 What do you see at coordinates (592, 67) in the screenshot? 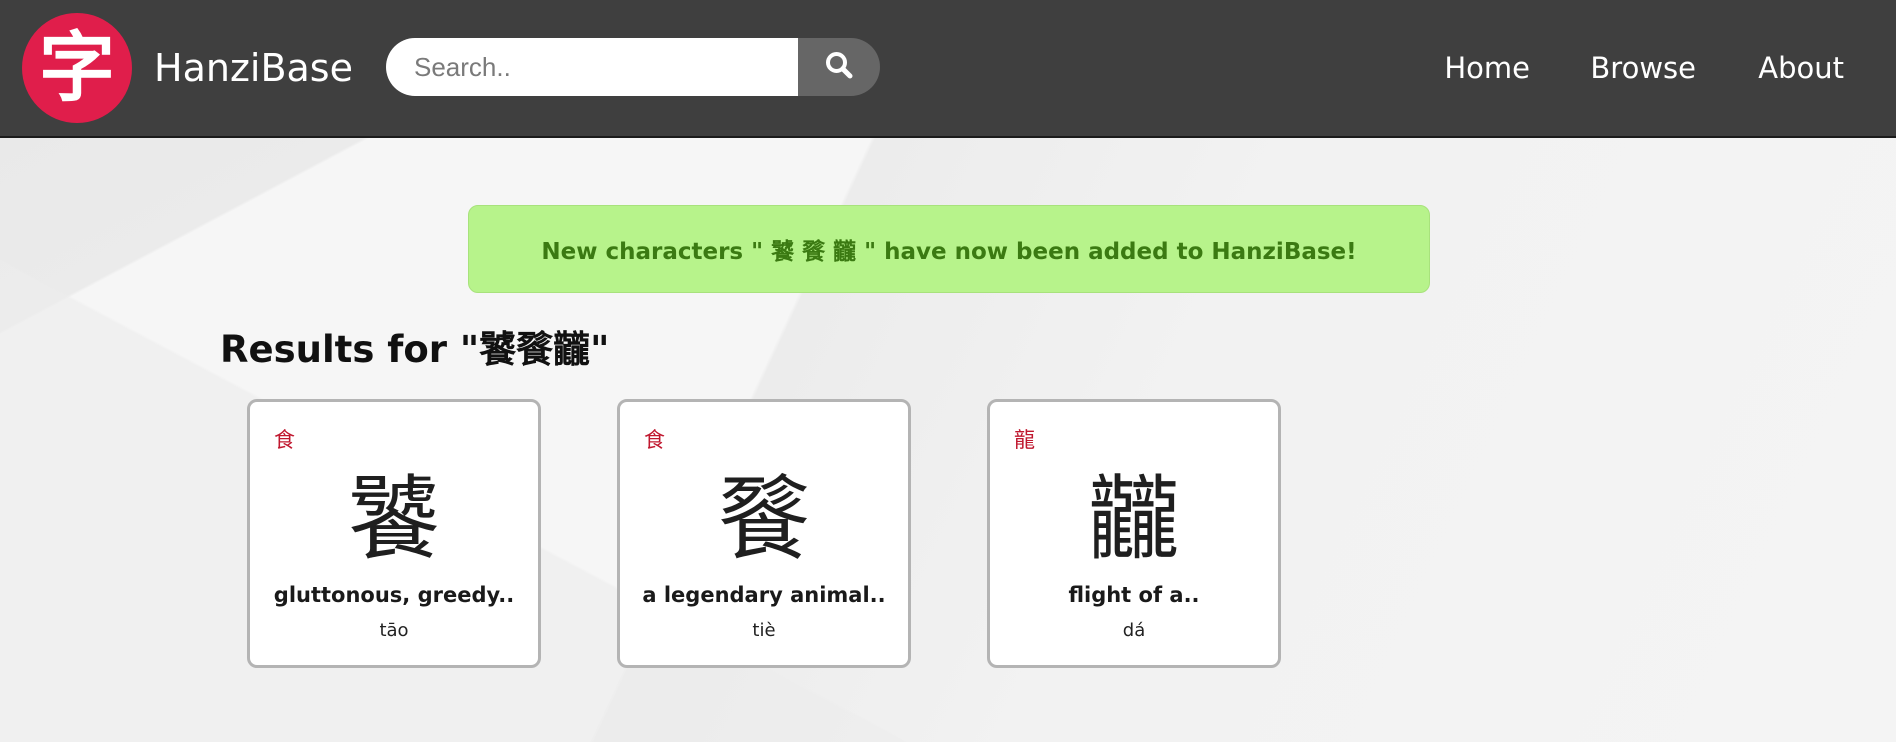
I see `search-input` at bounding box center [592, 67].